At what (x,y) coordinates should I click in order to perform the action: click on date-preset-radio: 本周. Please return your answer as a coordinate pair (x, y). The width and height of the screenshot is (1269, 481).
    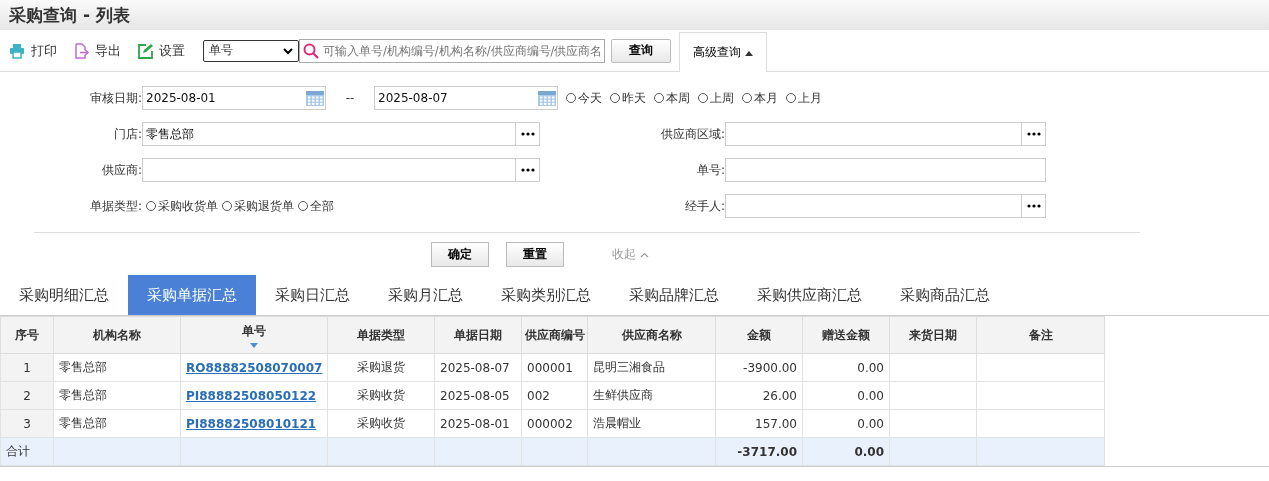
    Looking at the image, I should click on (672, 98).